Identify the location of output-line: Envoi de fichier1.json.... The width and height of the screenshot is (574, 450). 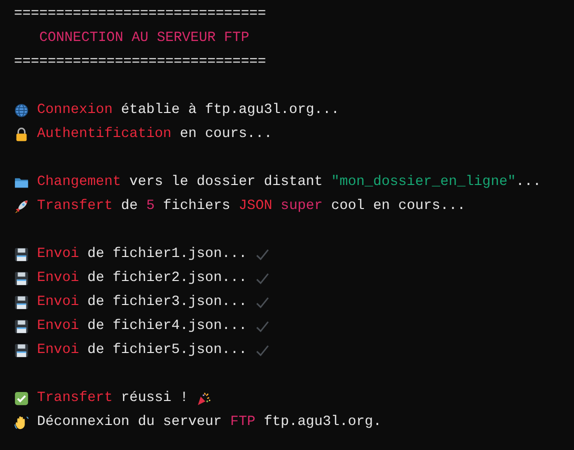
(142, 254).